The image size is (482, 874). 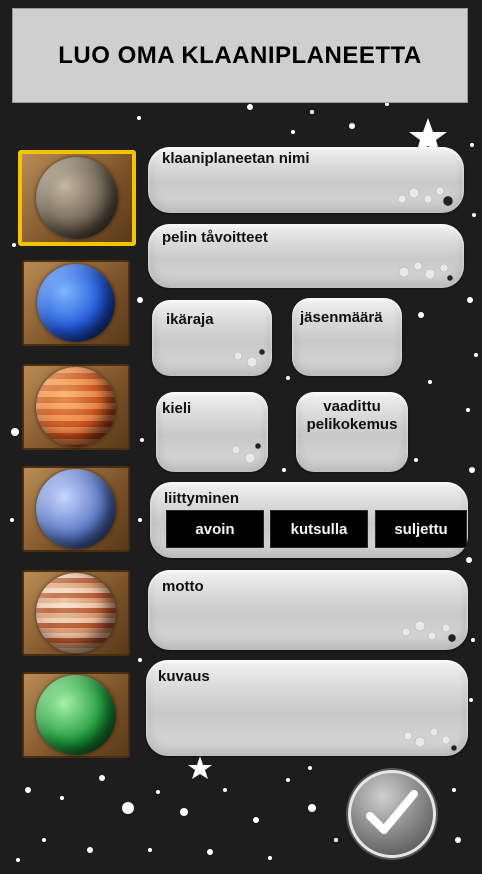 I want to click on planet-option-blue, so click(x=76, y=303).